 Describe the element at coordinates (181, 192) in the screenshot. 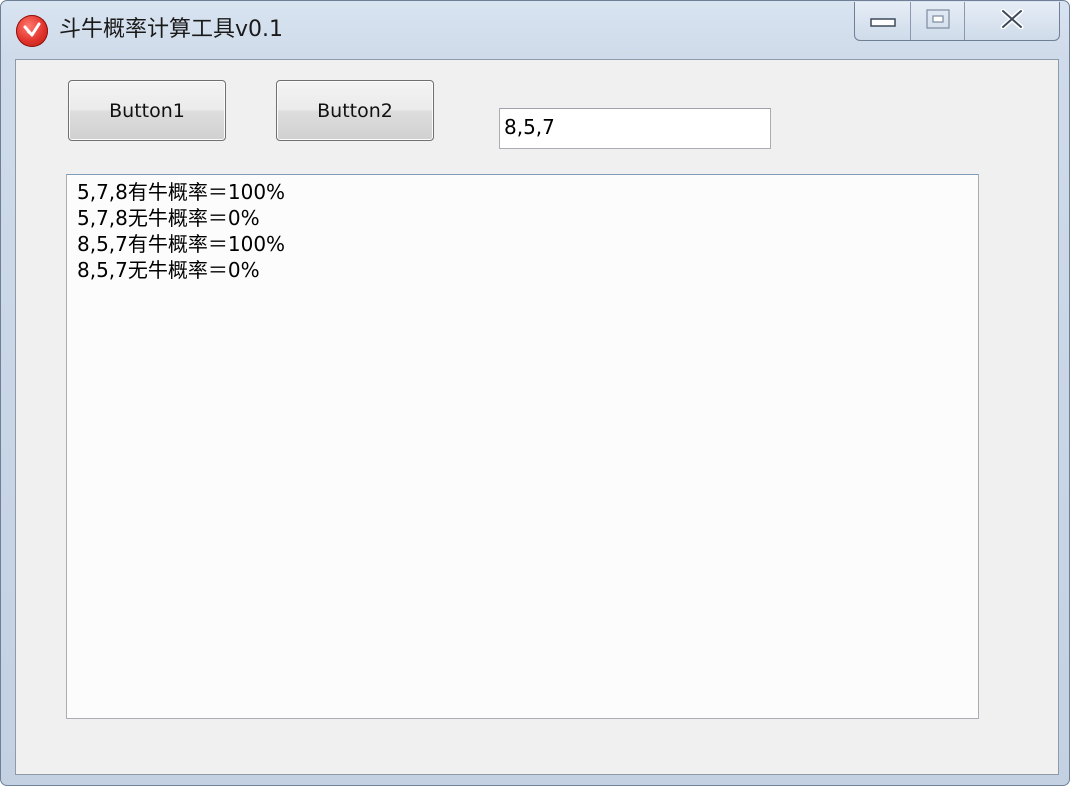

I see `result-line: 5,7,8有牛概率＝100%` at that location.